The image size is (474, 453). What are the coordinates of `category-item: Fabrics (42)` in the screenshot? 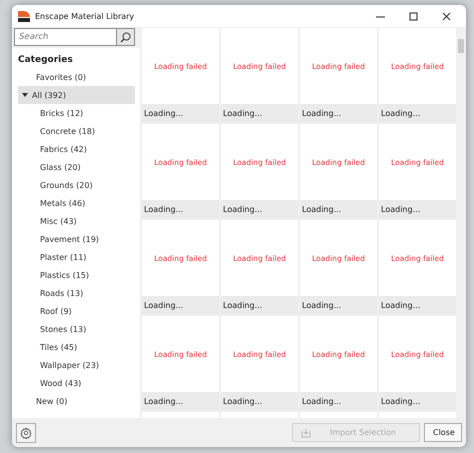 It's located at (76, 149).